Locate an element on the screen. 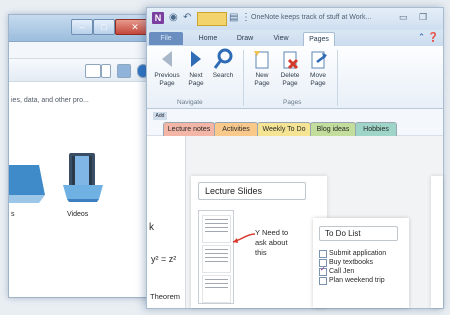 This screenshot has width=450, height=315. section-tab-hobbies: Hobbies is located at coordinates (376, 129).